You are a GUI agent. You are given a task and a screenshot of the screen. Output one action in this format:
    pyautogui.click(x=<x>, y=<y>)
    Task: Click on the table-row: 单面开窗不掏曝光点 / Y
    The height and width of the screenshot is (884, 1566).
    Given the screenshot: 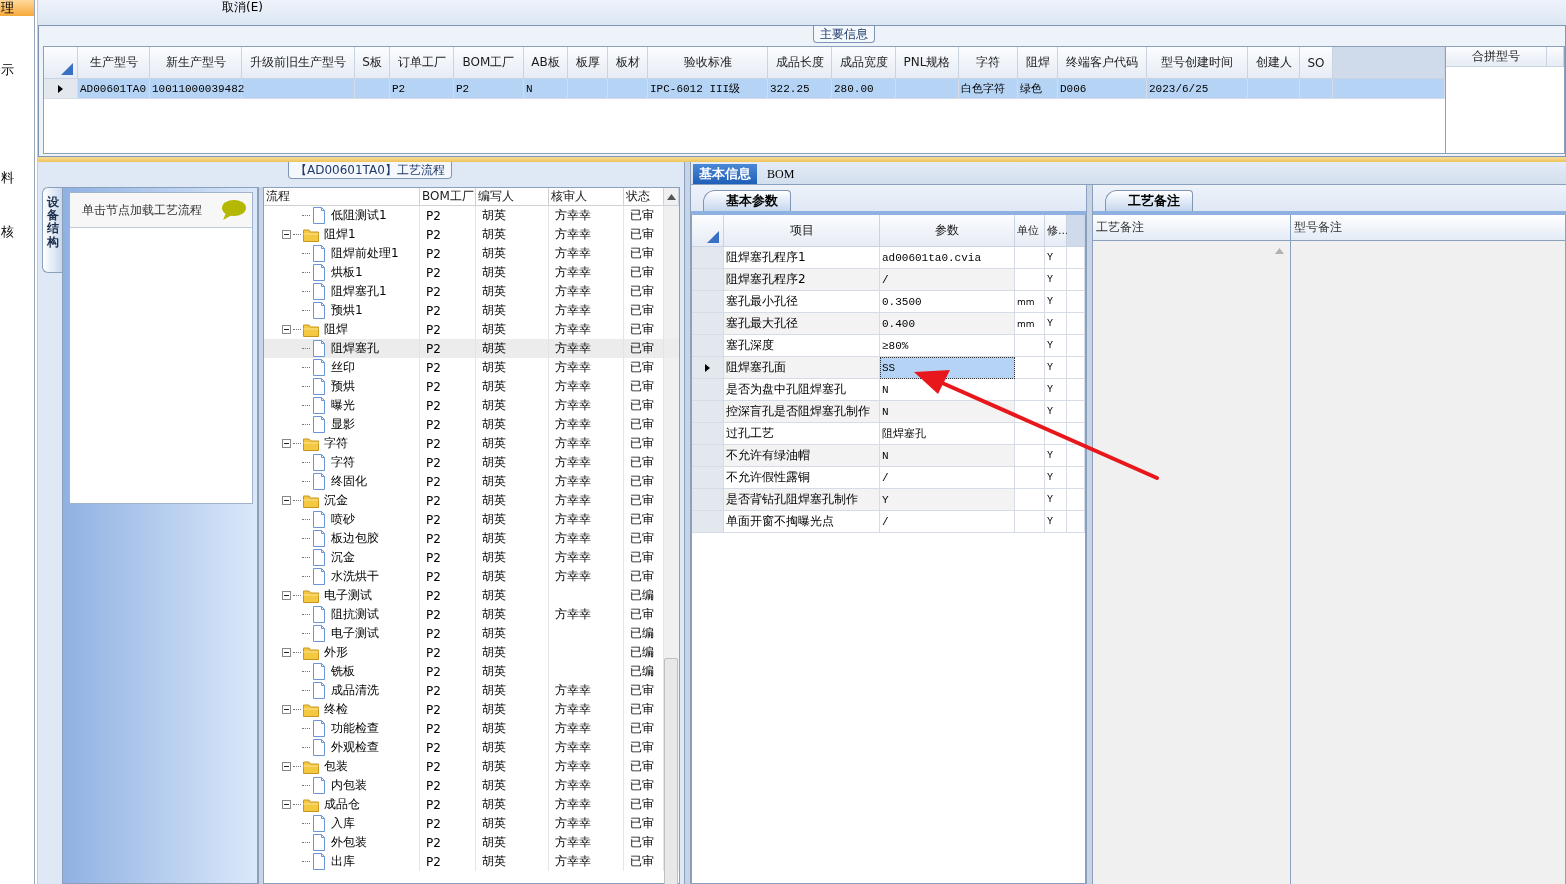 What is the action you would take?
    pyautogui.click(x=888, y=522)
    